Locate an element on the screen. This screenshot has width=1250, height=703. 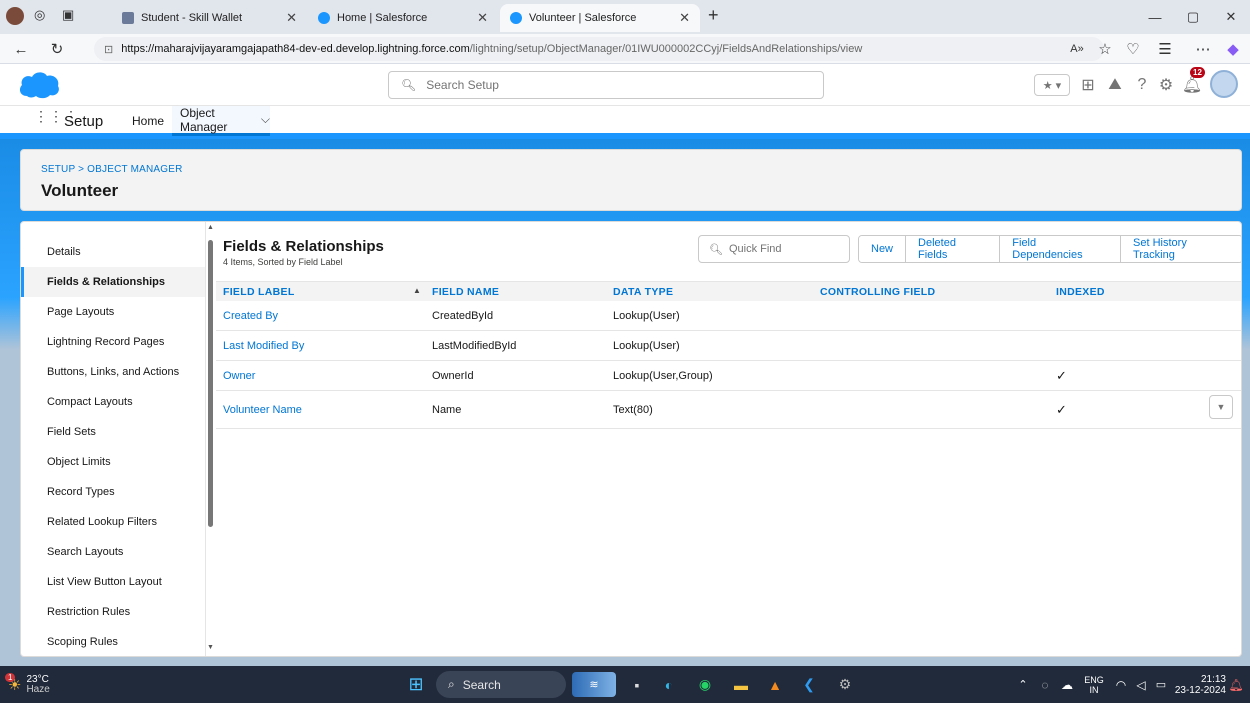
field-label-link: Owner is located at coordinates (239, 376).